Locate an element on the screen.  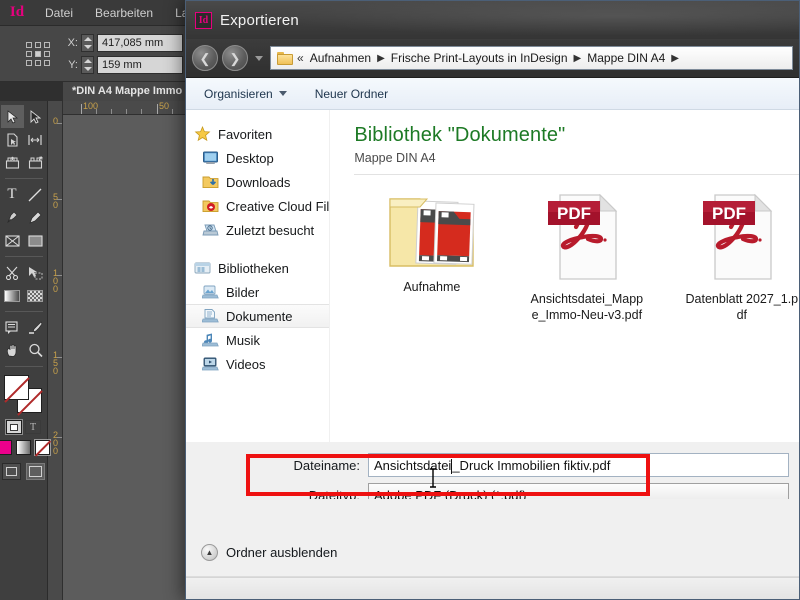
filename-value-before-caret: Ansichtsdatei is located at coordinates (413, 465).